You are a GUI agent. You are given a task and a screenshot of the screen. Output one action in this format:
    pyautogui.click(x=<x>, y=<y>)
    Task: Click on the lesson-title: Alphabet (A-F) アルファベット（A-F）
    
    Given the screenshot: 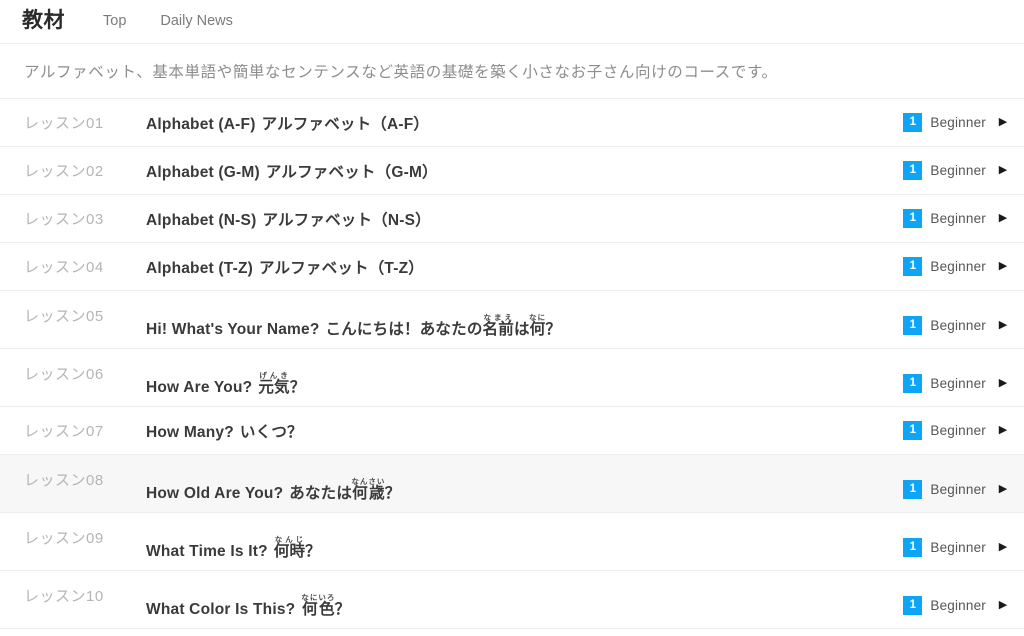 What is the action you would take?
    pyautogui.click(x=512, y=123)
    